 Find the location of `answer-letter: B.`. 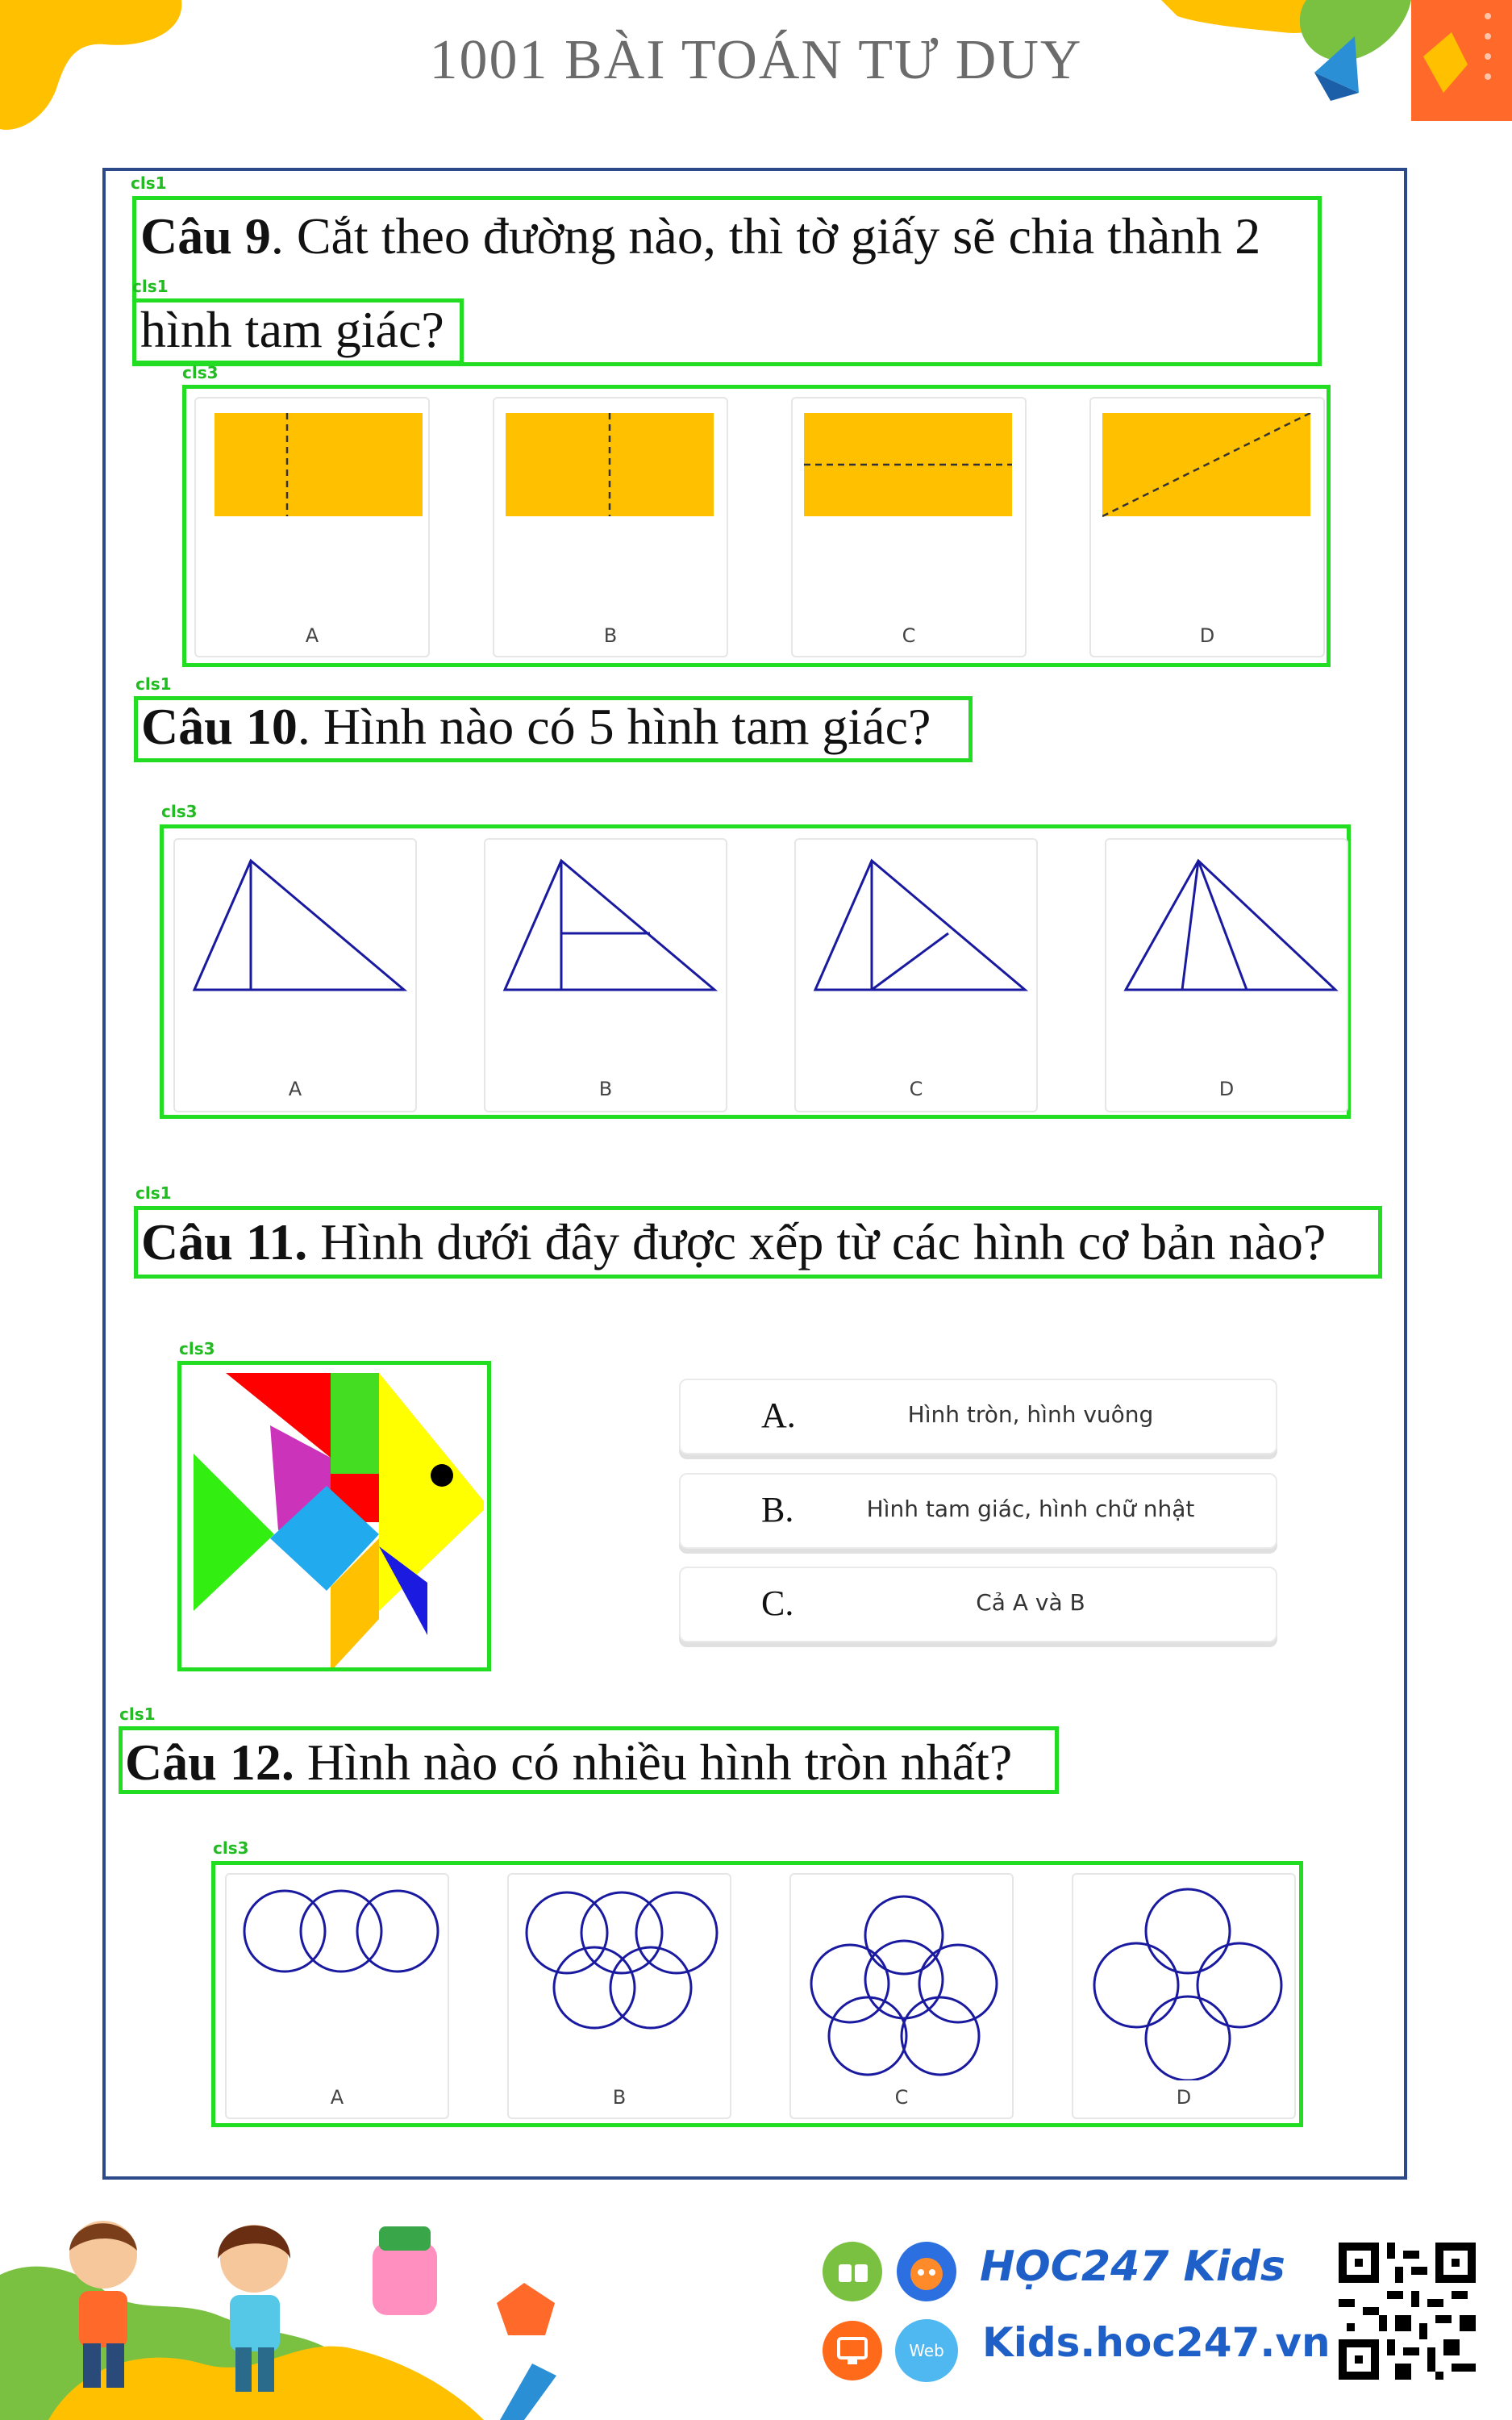

answer-letter: B. is located at coordinates (777, 1509).